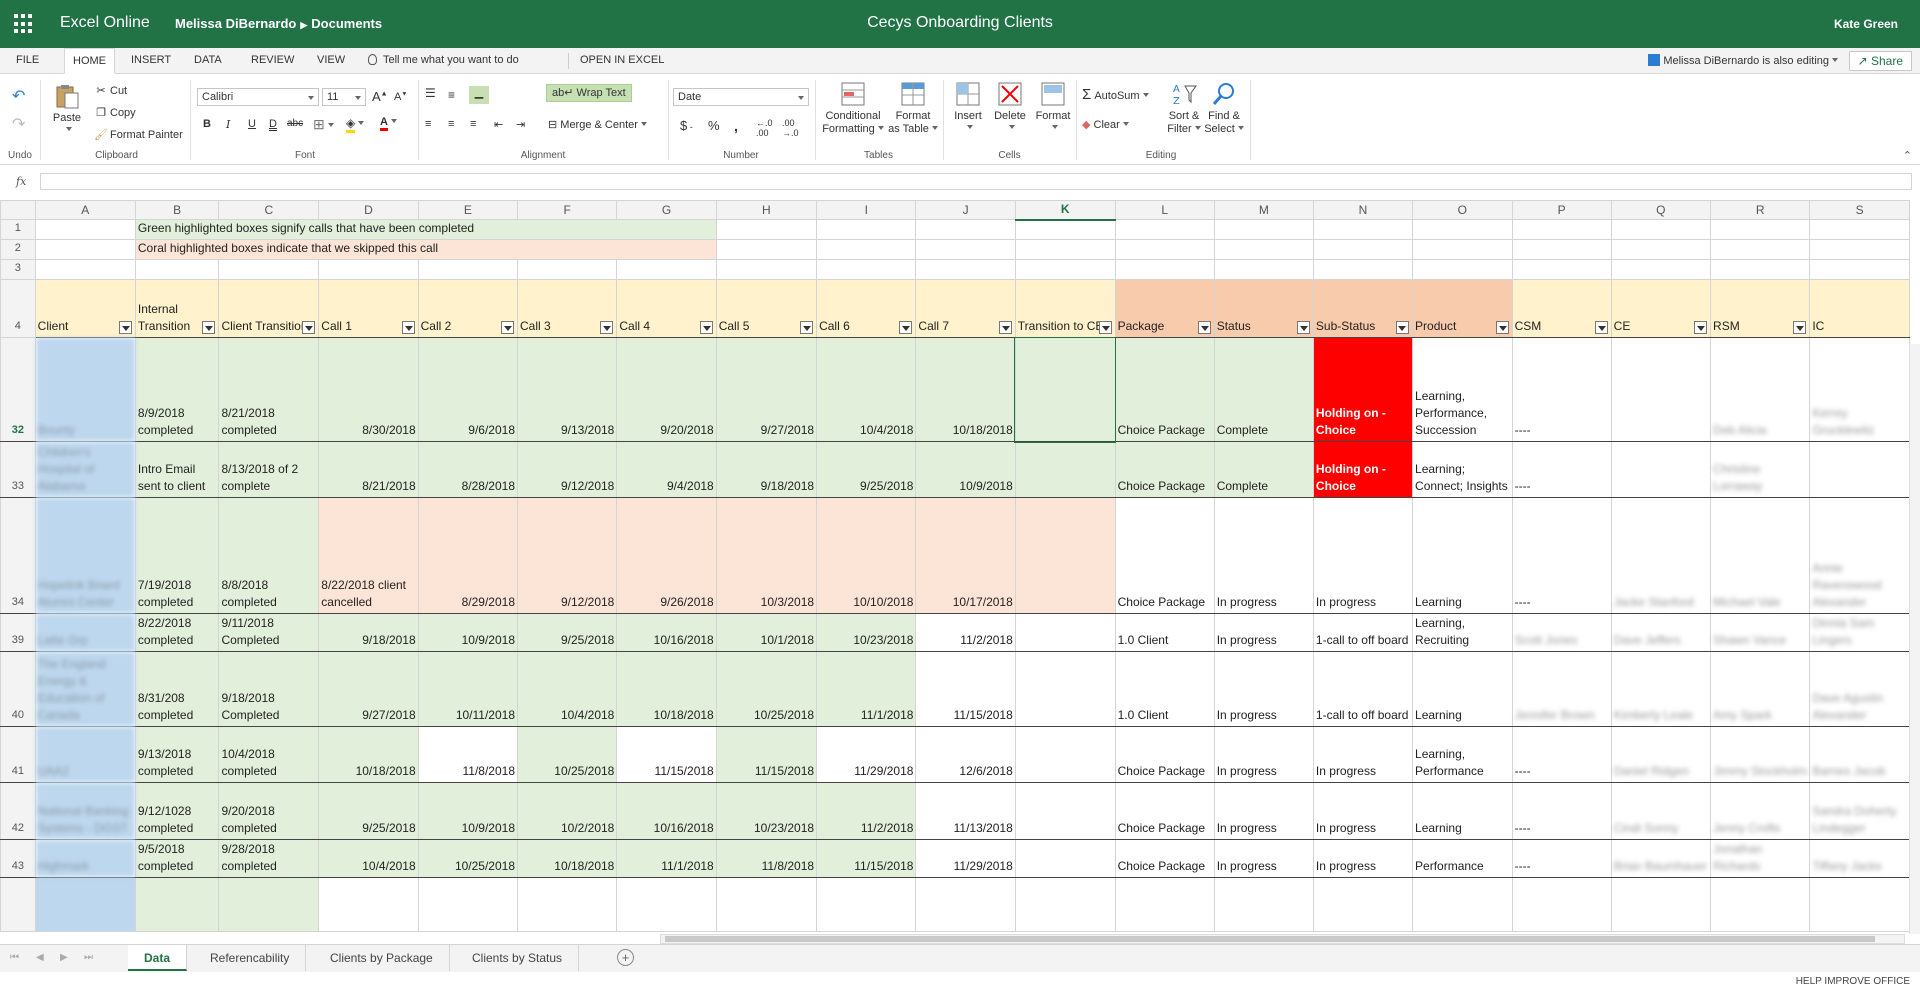 This screenshot has width=1920, height=992. I want to click on insert-cells-button: Insert, so click(968, 107).